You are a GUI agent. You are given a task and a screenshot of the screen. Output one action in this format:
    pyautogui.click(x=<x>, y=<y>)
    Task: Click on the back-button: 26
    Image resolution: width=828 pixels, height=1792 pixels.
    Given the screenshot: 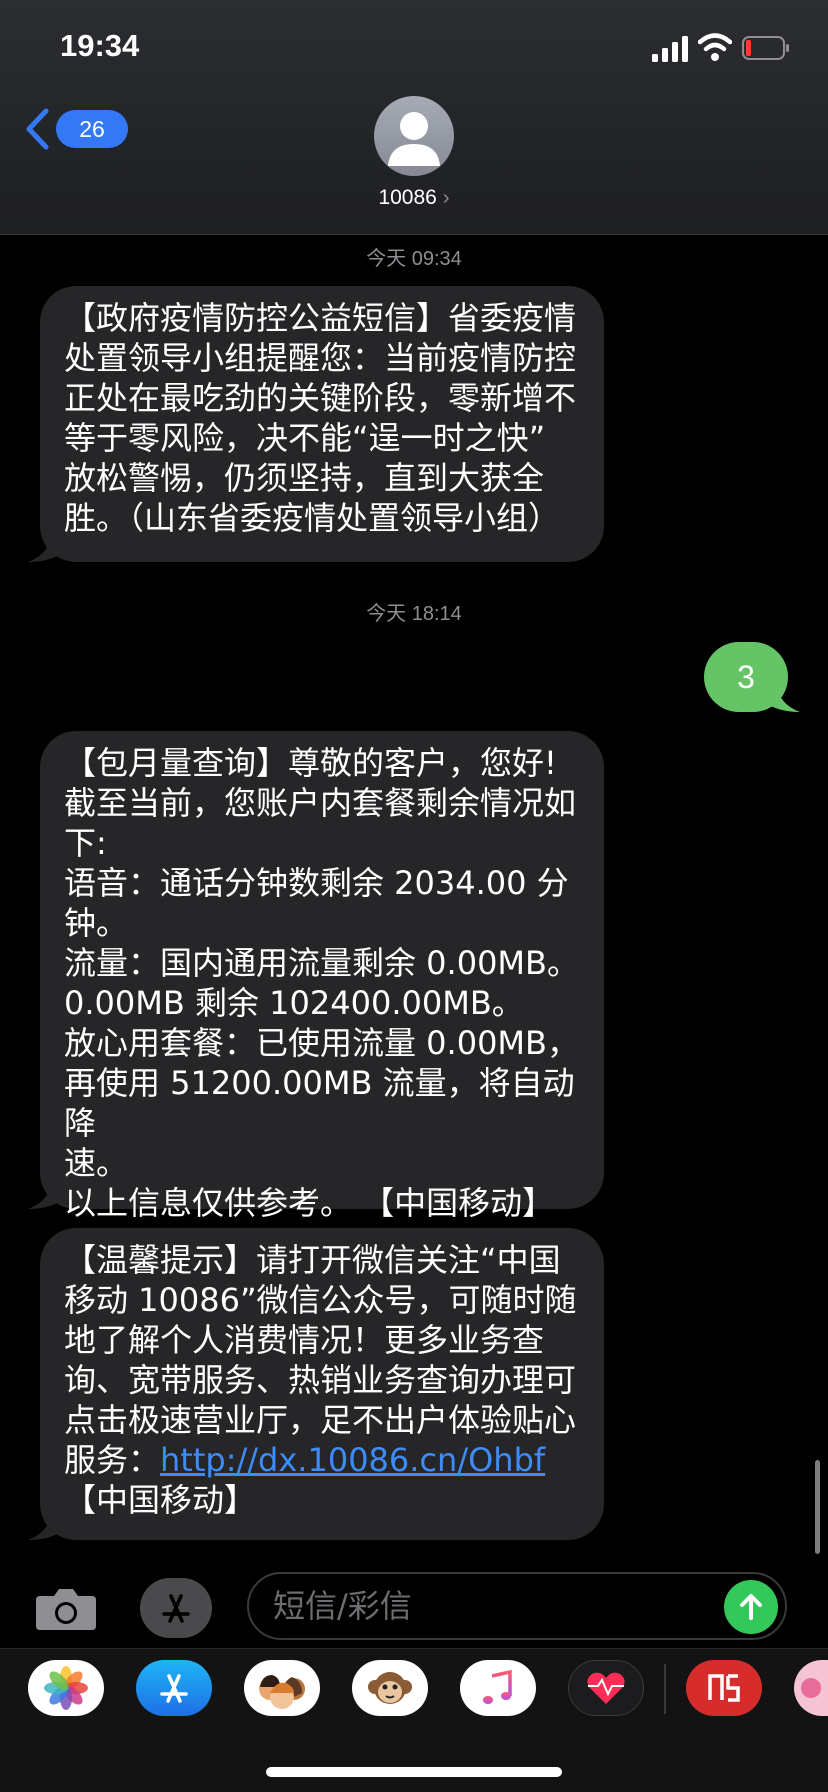 What is the action you would take?
    pyautogui.click(x=76, y=128)
    